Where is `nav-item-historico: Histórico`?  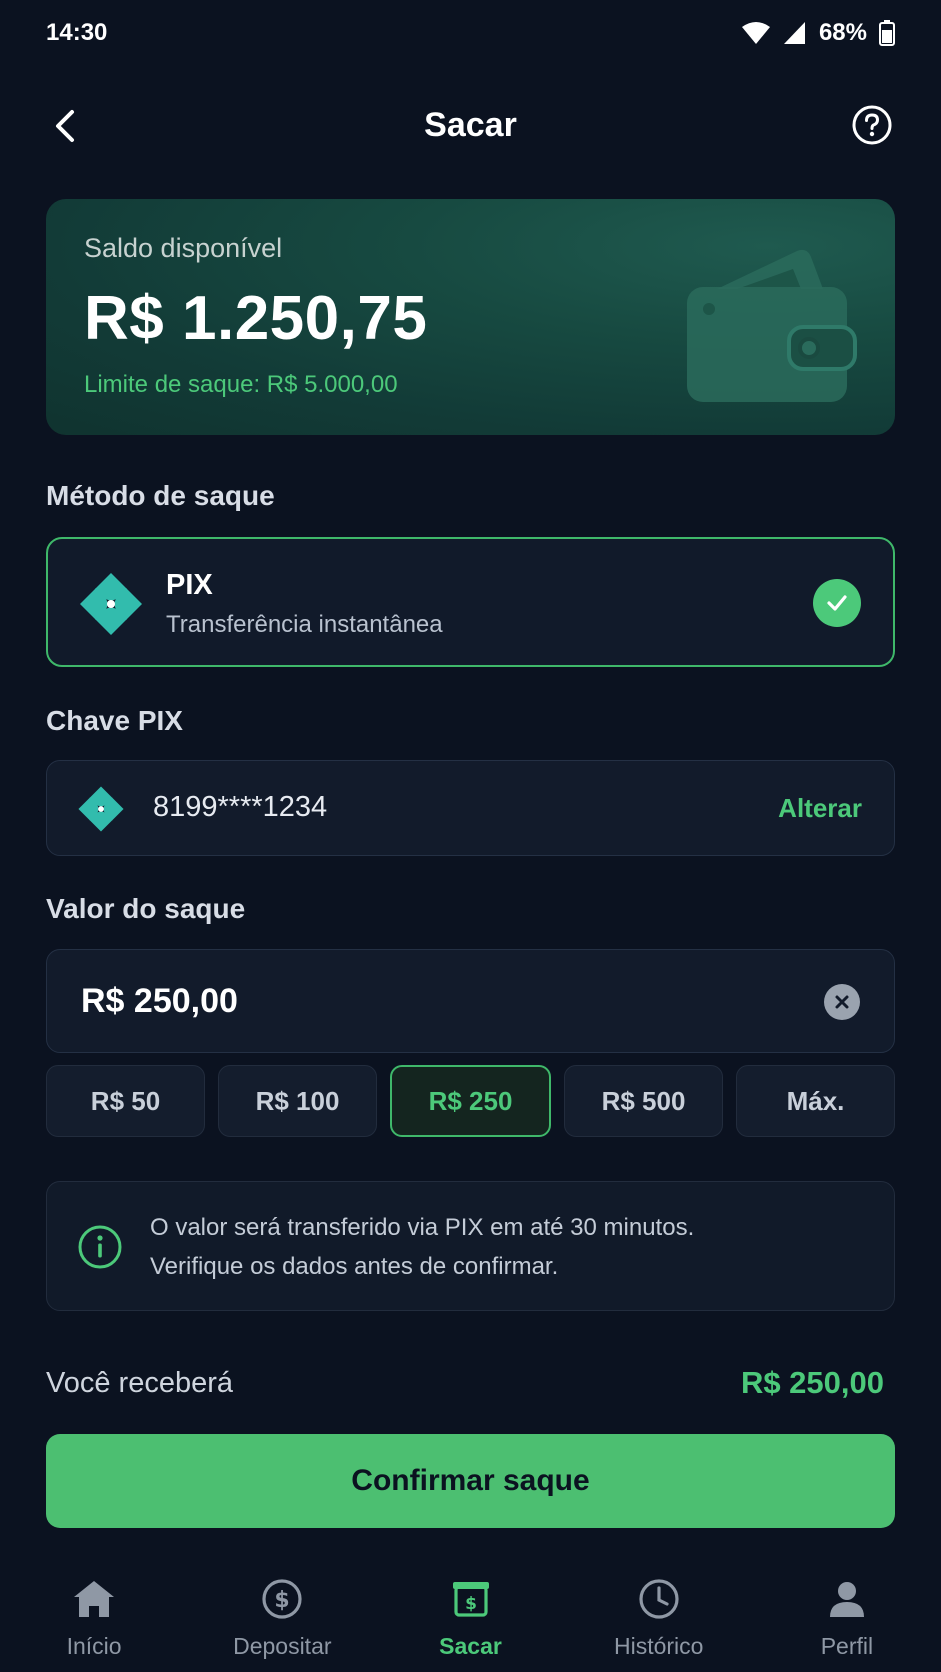 nav-item-historico: Histórico is located at coordinates (659, 1616).